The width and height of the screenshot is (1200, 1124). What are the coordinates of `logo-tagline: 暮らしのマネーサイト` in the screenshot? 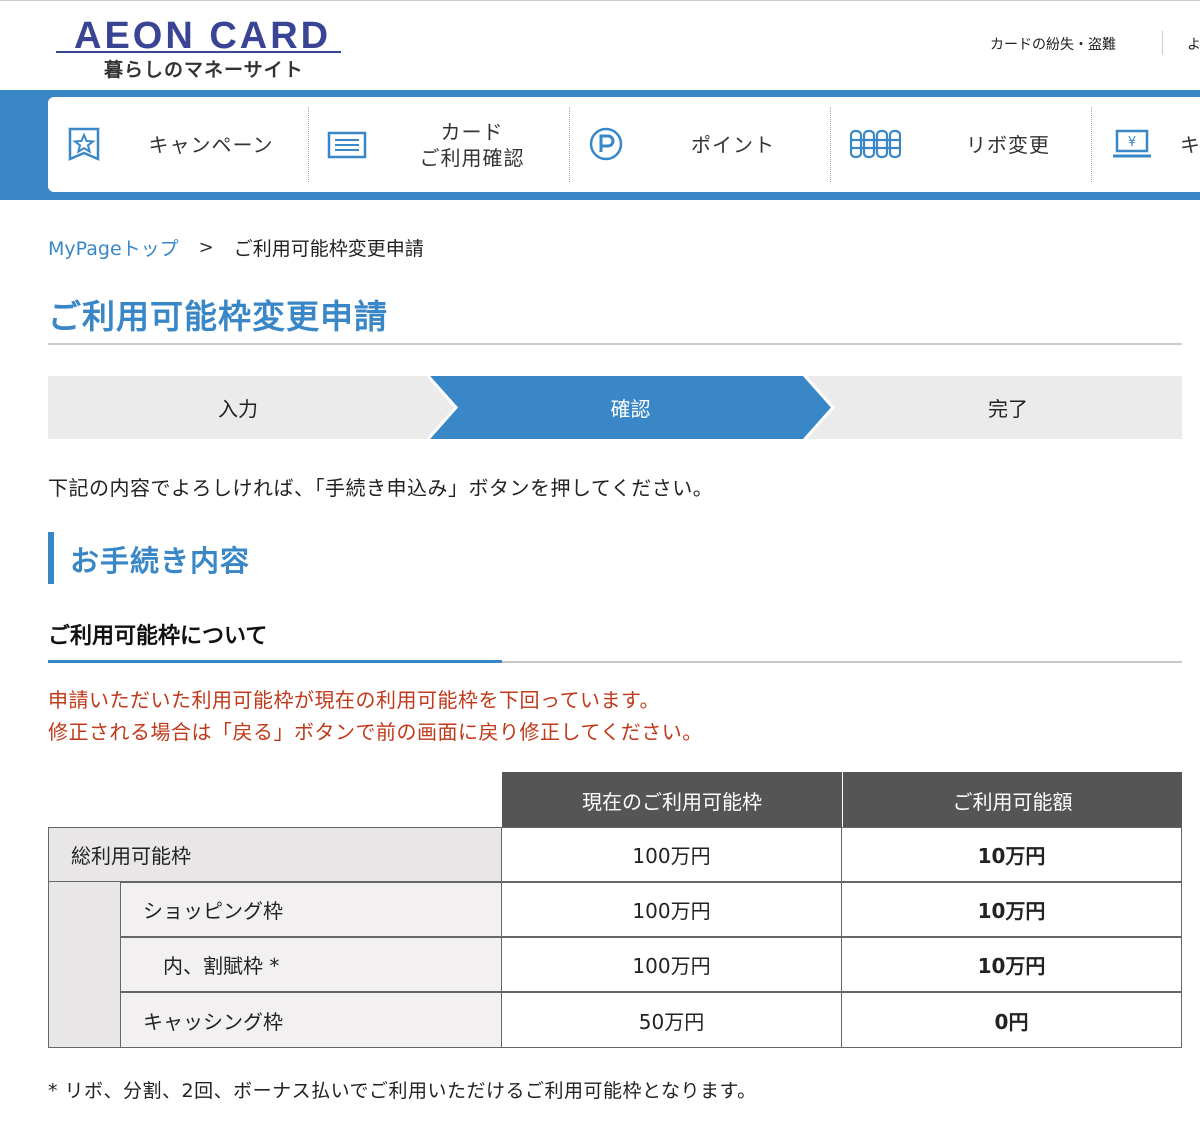 It's located at (204, 70).